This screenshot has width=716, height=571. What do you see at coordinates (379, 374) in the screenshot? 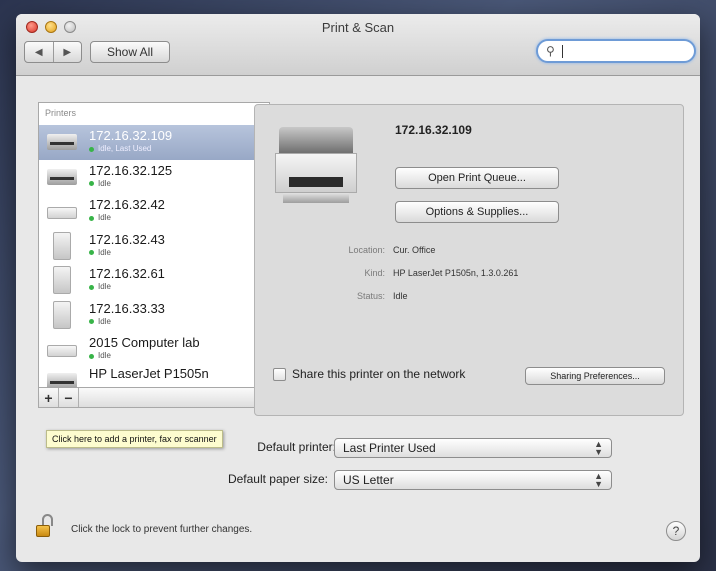
I see `share-printer-label: Share this printer on the network` at bounding box center [379, 374].